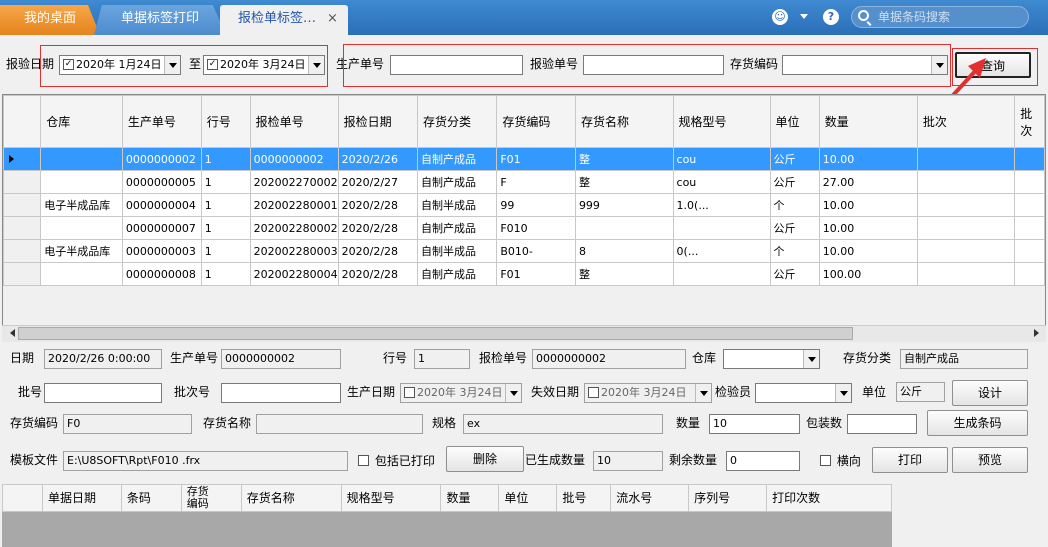 Image resolution: width=1048 pixels, height=547 pixels. I want to click on detail-inv-name-field, so click(339, 424).